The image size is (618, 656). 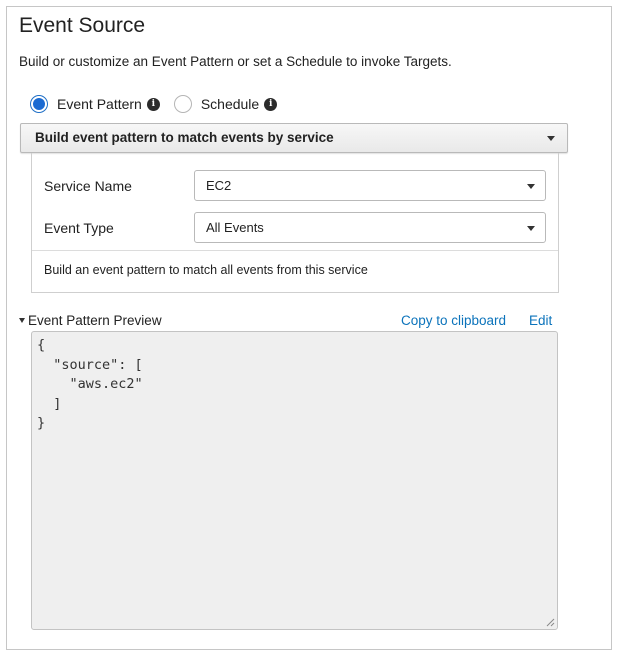 I want to click on edit-link: Edit, so click(x=540, y=320).